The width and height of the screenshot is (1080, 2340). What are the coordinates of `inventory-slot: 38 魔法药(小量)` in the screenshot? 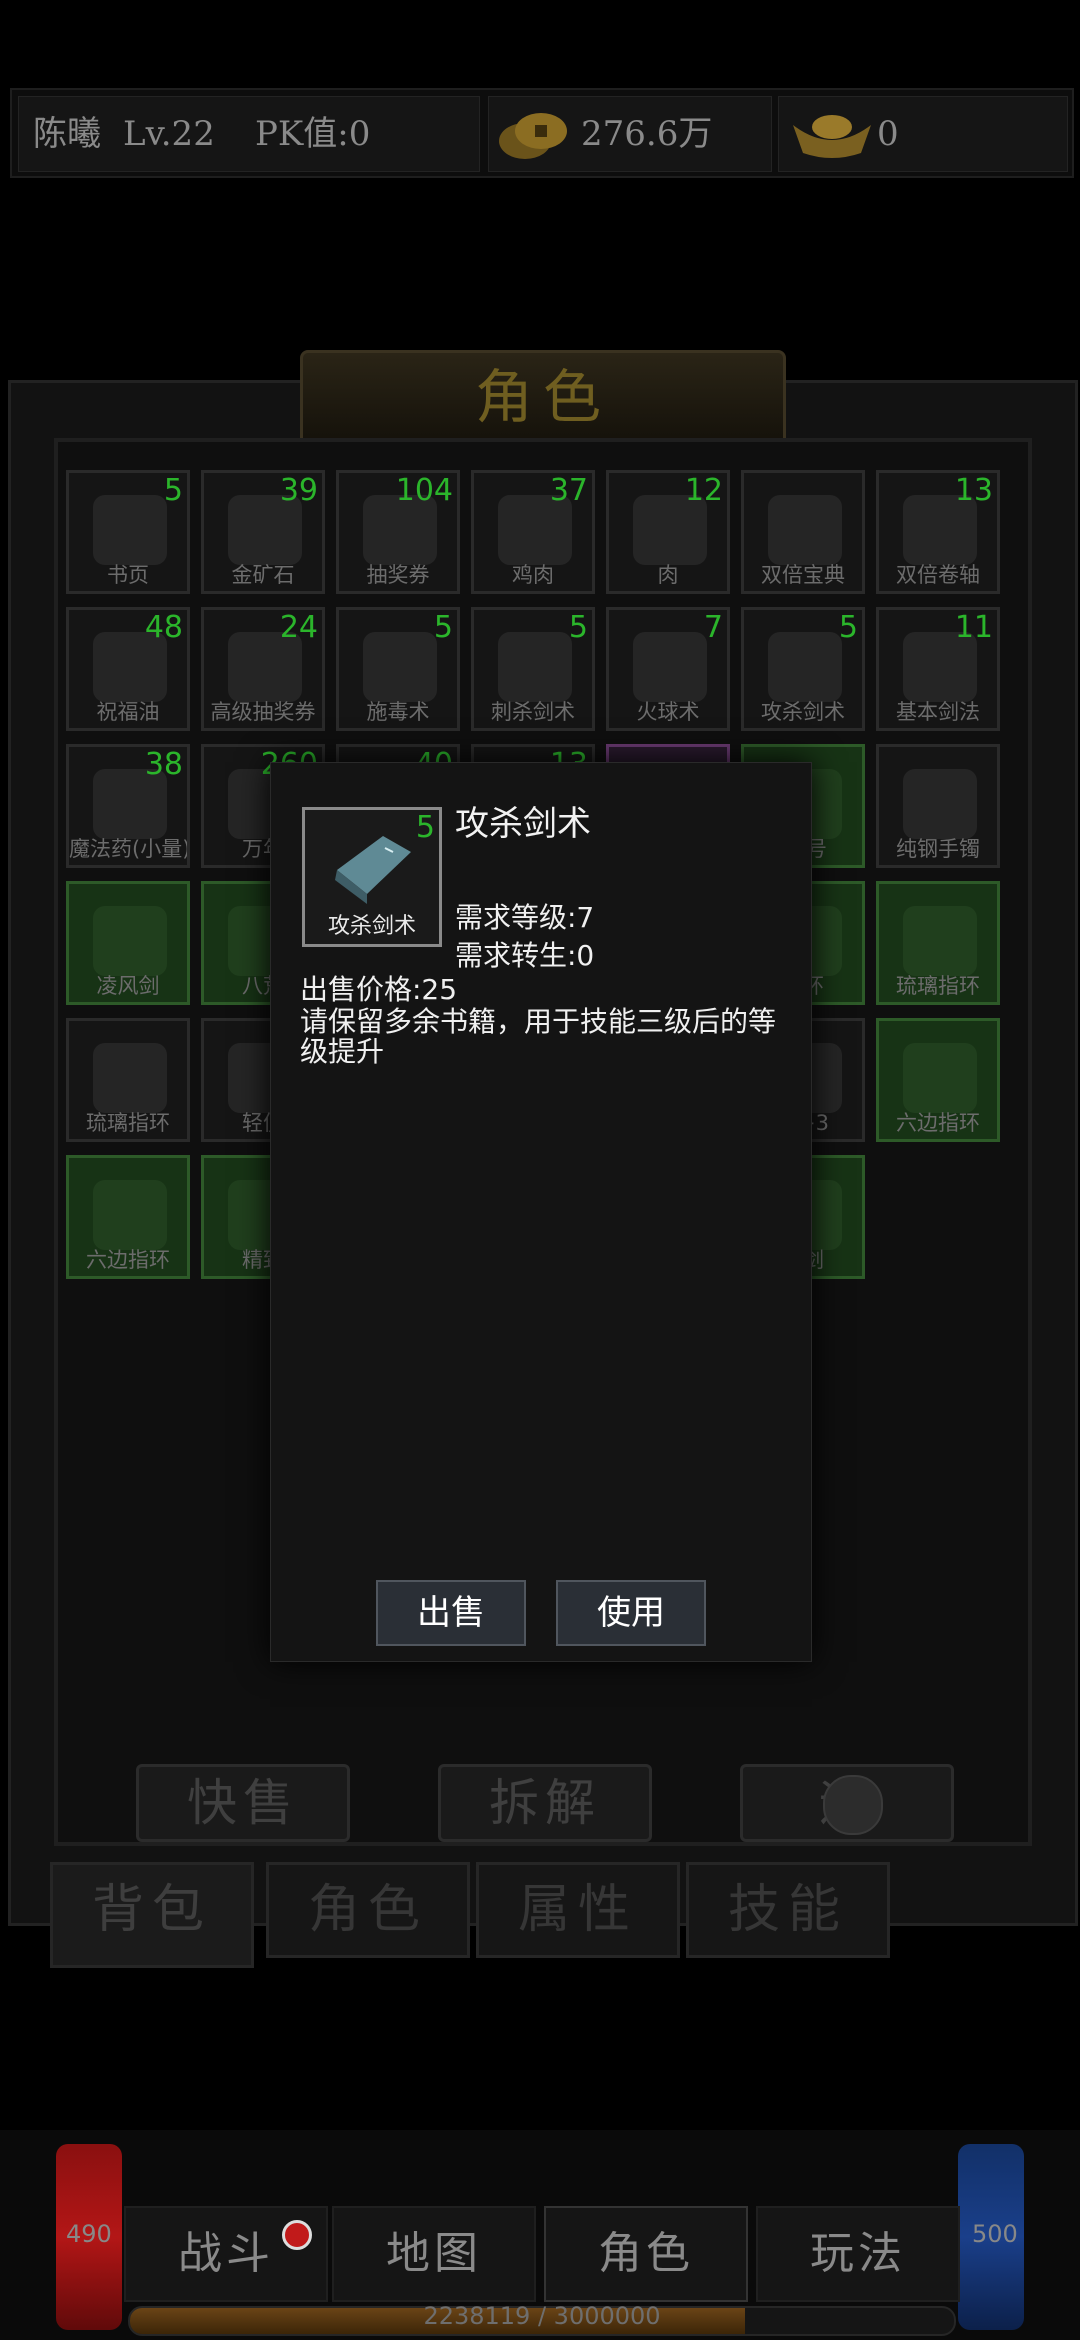 It's located at (128, 806).